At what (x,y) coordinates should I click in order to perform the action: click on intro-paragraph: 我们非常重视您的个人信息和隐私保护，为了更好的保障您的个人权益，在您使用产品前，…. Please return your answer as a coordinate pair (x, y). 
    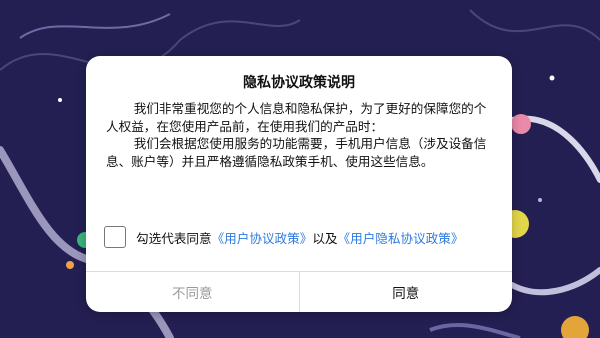
    Looking at the image, I should click on (296, 117).